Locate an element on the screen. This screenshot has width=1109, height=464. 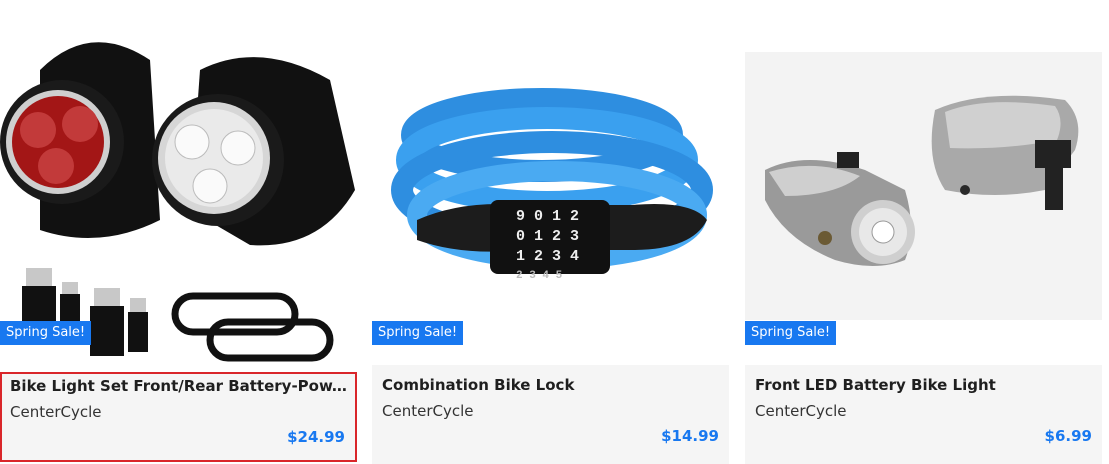
product-price: $24.99 is located at coordinates (316, 437).